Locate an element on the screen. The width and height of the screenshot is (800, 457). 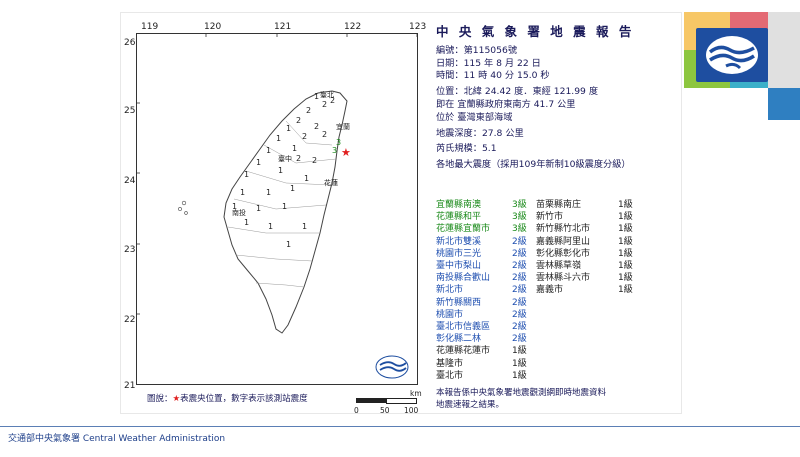
lat-tick-26: 26 is located at coordinates (130, 43).